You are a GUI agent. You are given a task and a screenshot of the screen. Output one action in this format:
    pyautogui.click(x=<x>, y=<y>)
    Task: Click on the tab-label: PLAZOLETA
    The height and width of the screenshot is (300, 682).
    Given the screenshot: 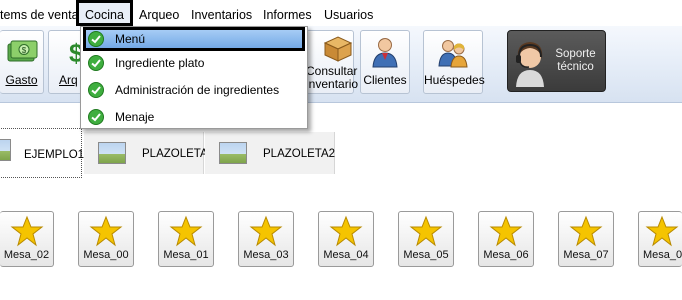 What is the action you would take?
    pyautogui.click(x=175, y=154)
    